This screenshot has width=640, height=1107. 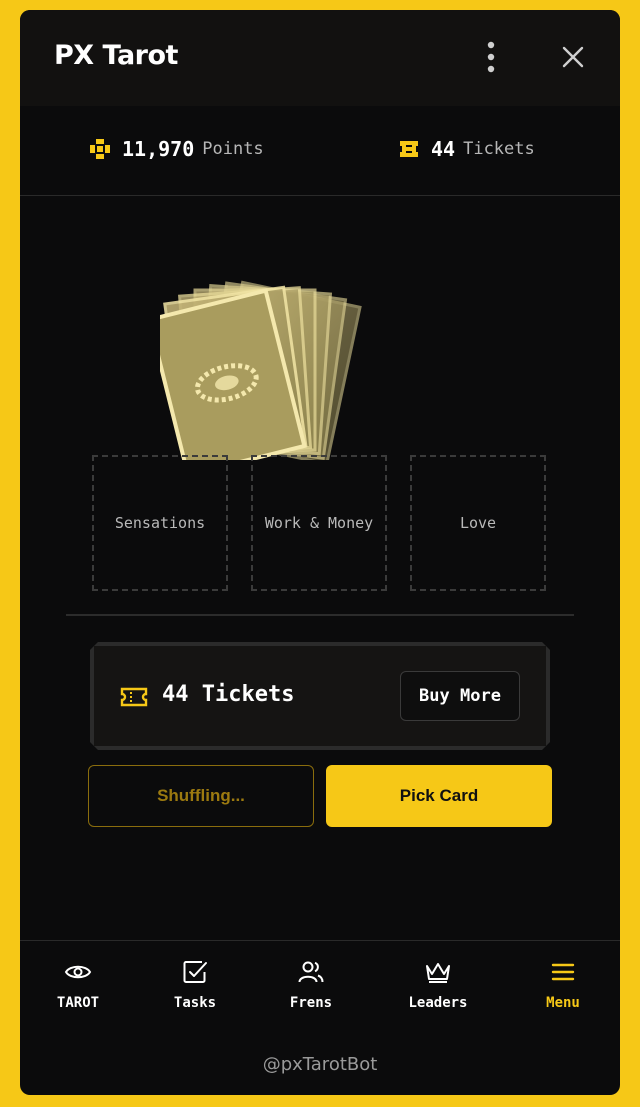 What do you see at coordinates (320, 365) in the screenshot?
I see `card-deck-icon` at bounding box center [320, 365].